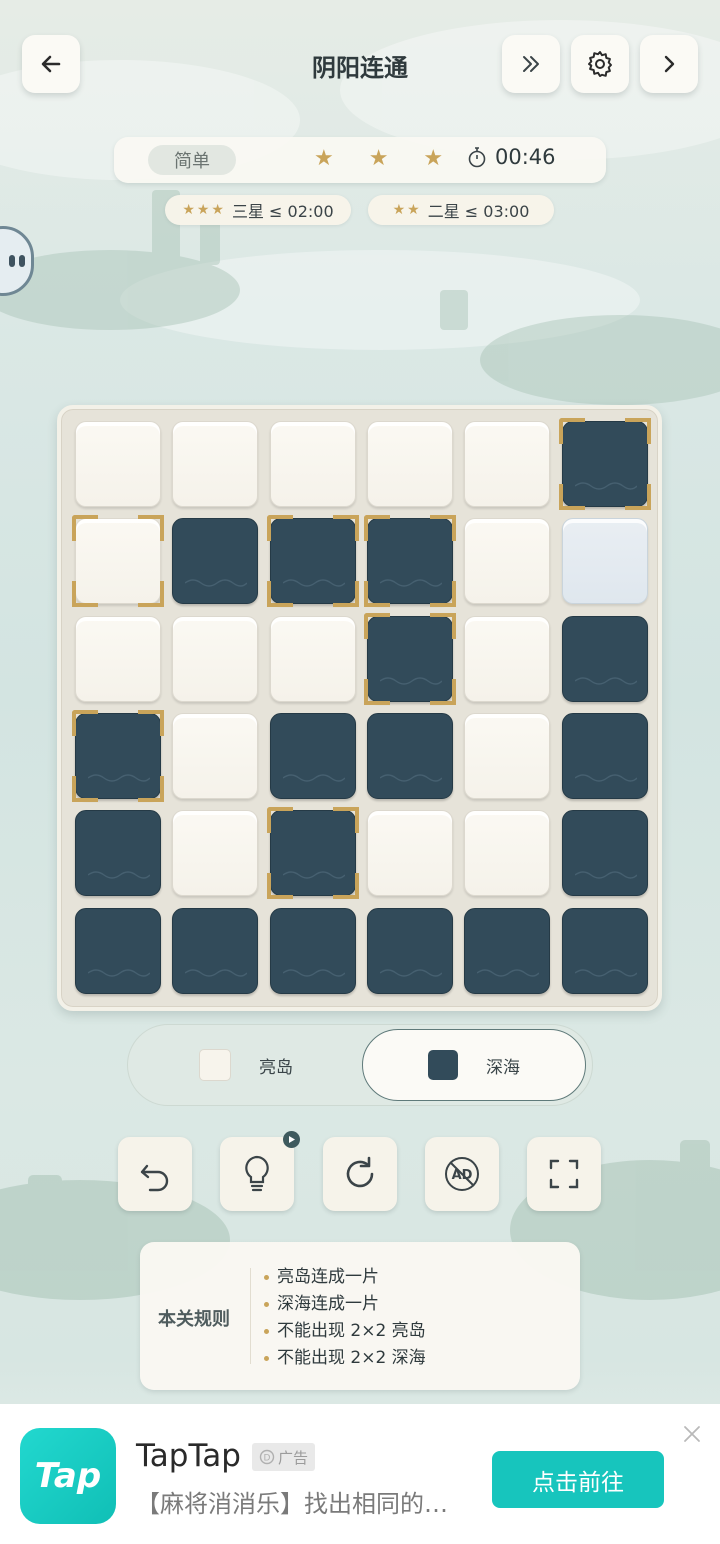  What do you see at coordinates (525, 157) in the screenshot?
I see `timer-value: 00:46` at bounding box center [525, 157].